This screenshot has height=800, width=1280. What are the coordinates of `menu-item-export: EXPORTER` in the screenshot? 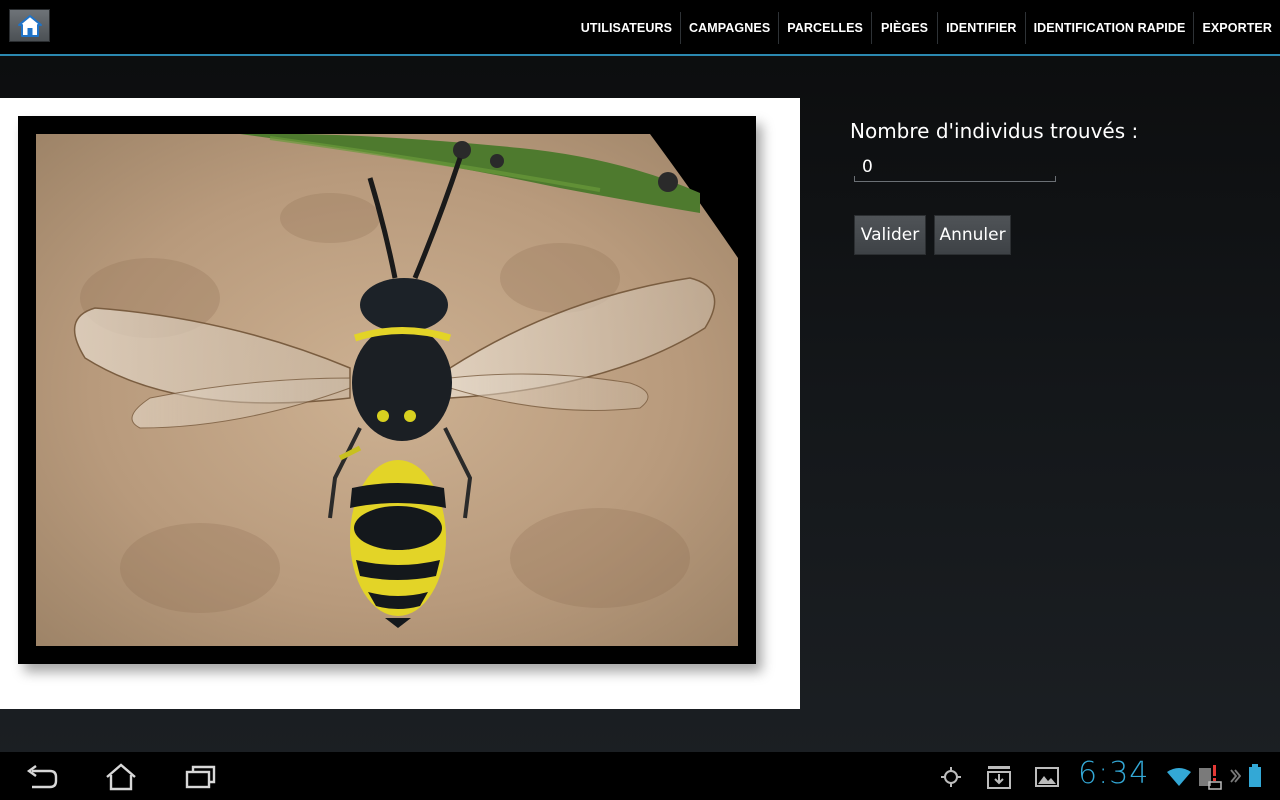 It's located at (1236, 28).